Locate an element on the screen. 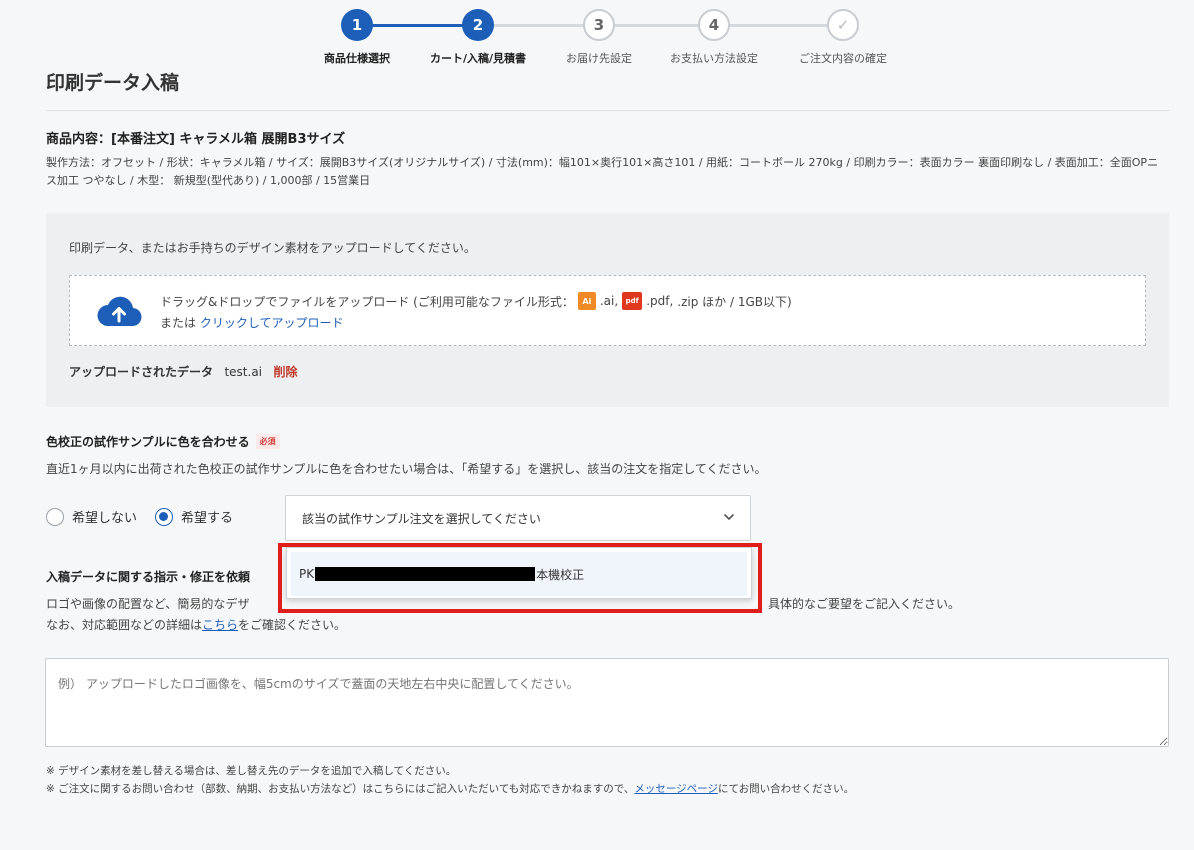 The image size is (1194, 850). click-upload-link: クリックしてアップロード is located at coordinates (272, 323).